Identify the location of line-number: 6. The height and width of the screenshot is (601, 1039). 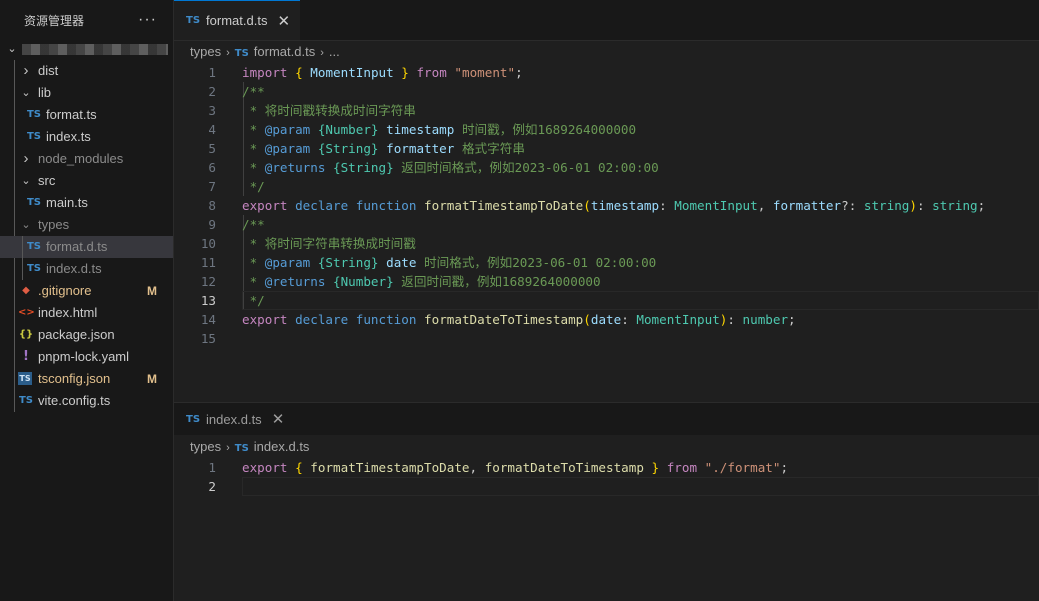
(212, 167).